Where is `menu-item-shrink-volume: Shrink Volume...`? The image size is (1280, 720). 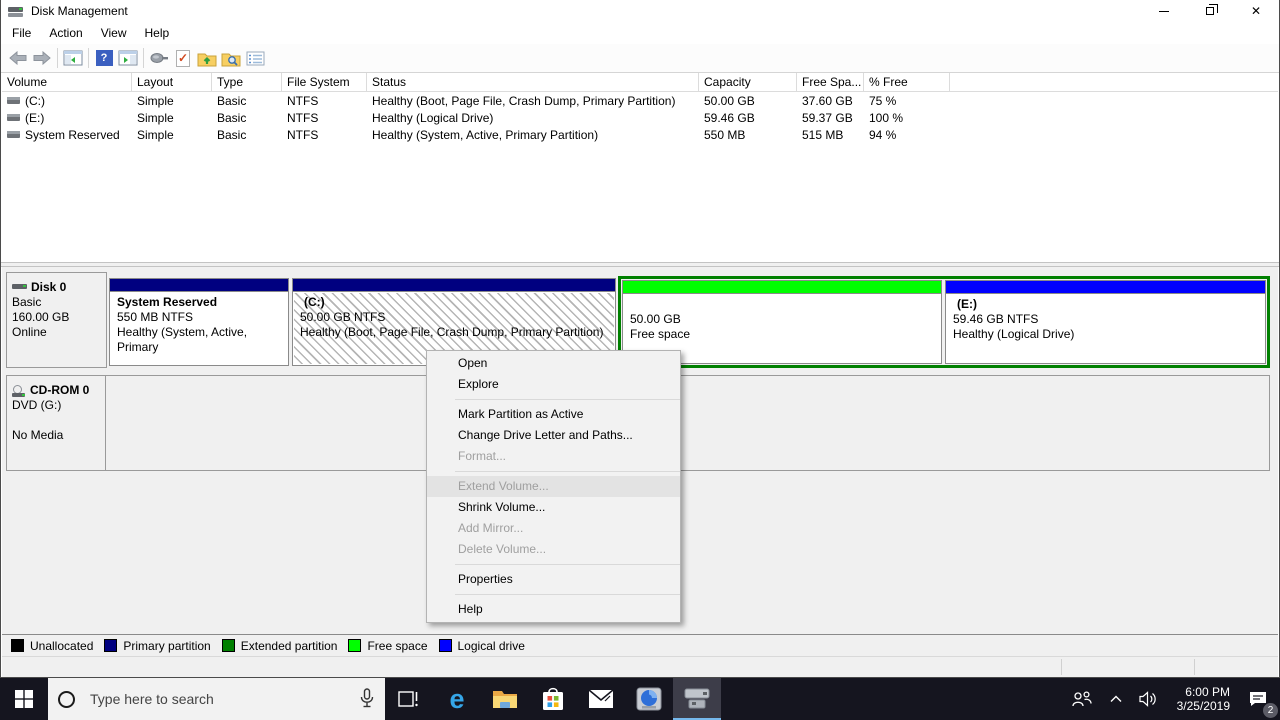 menu-item-shrink-volume: Shrink Volume... is located at coordinates (553, 507).